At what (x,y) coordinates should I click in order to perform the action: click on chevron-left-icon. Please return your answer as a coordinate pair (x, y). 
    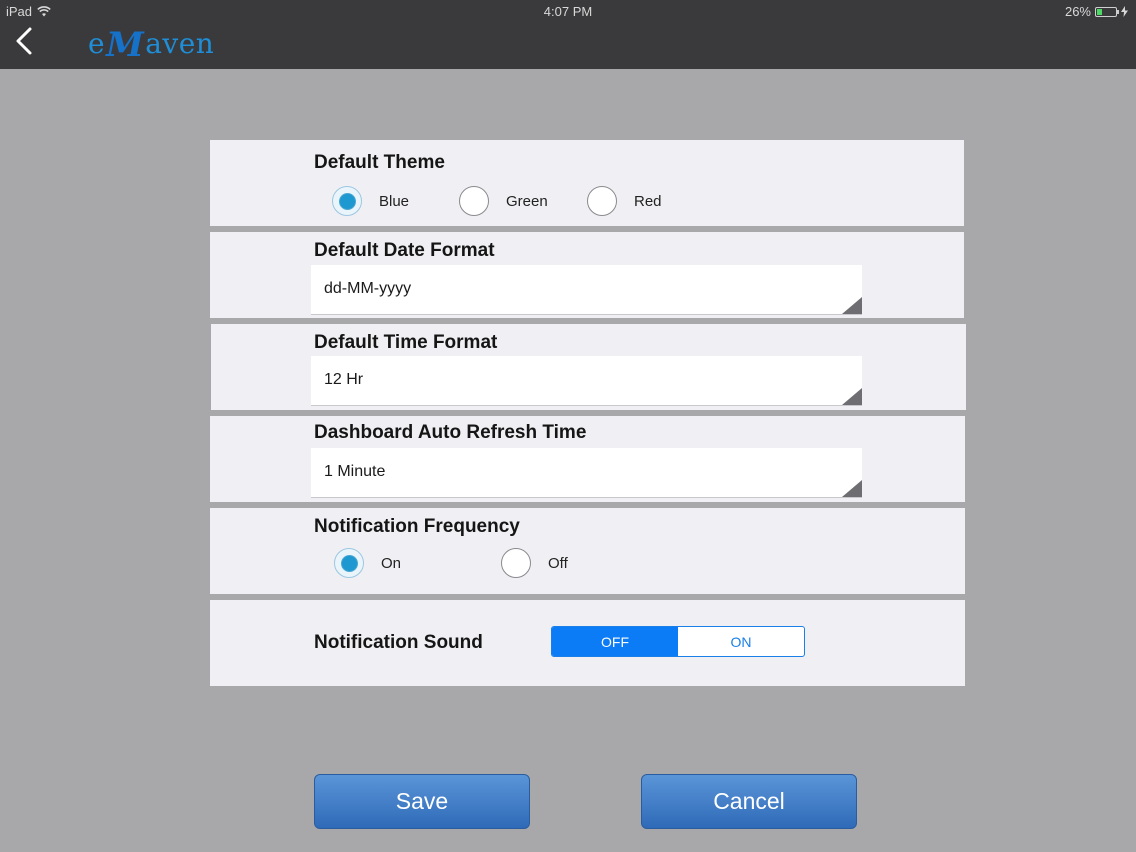
    Looking at the image, I should click on (24, 41).